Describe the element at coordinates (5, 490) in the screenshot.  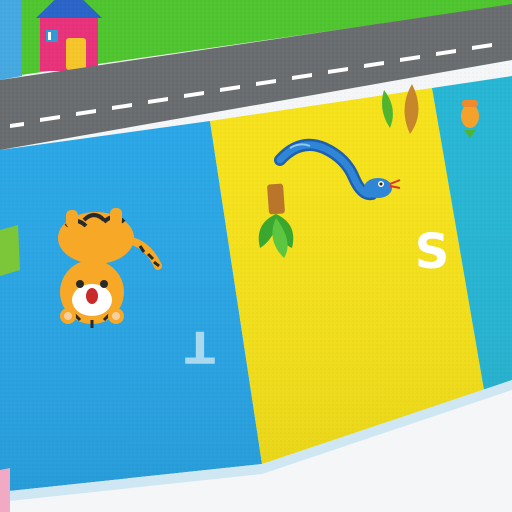
I see `corner-accent` at that location.